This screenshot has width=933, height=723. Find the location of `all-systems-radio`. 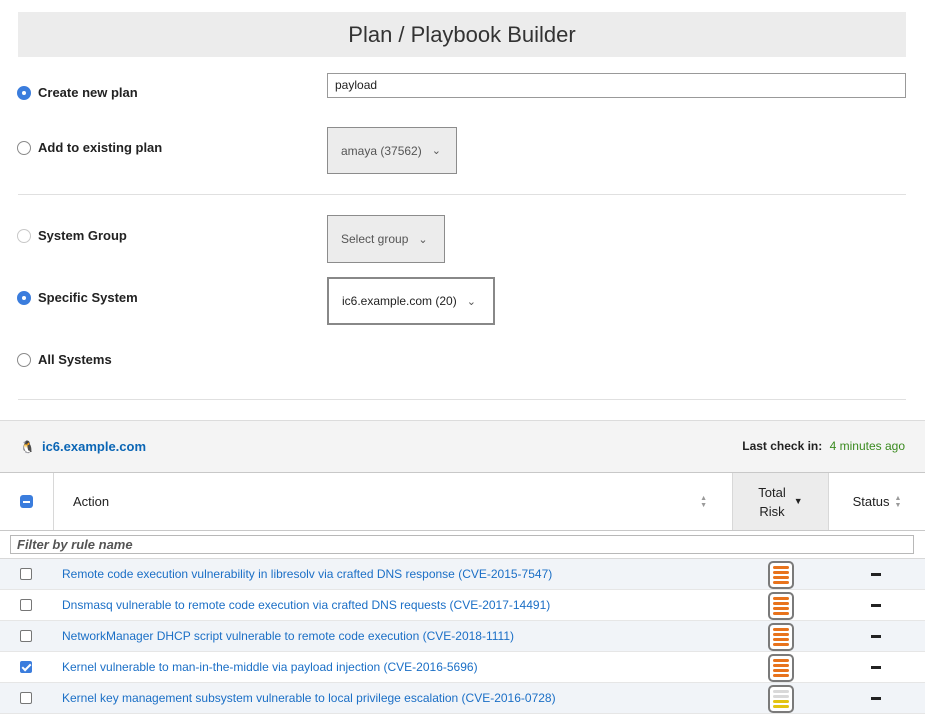

all-systems-radio is located at coordinates (24, 359).